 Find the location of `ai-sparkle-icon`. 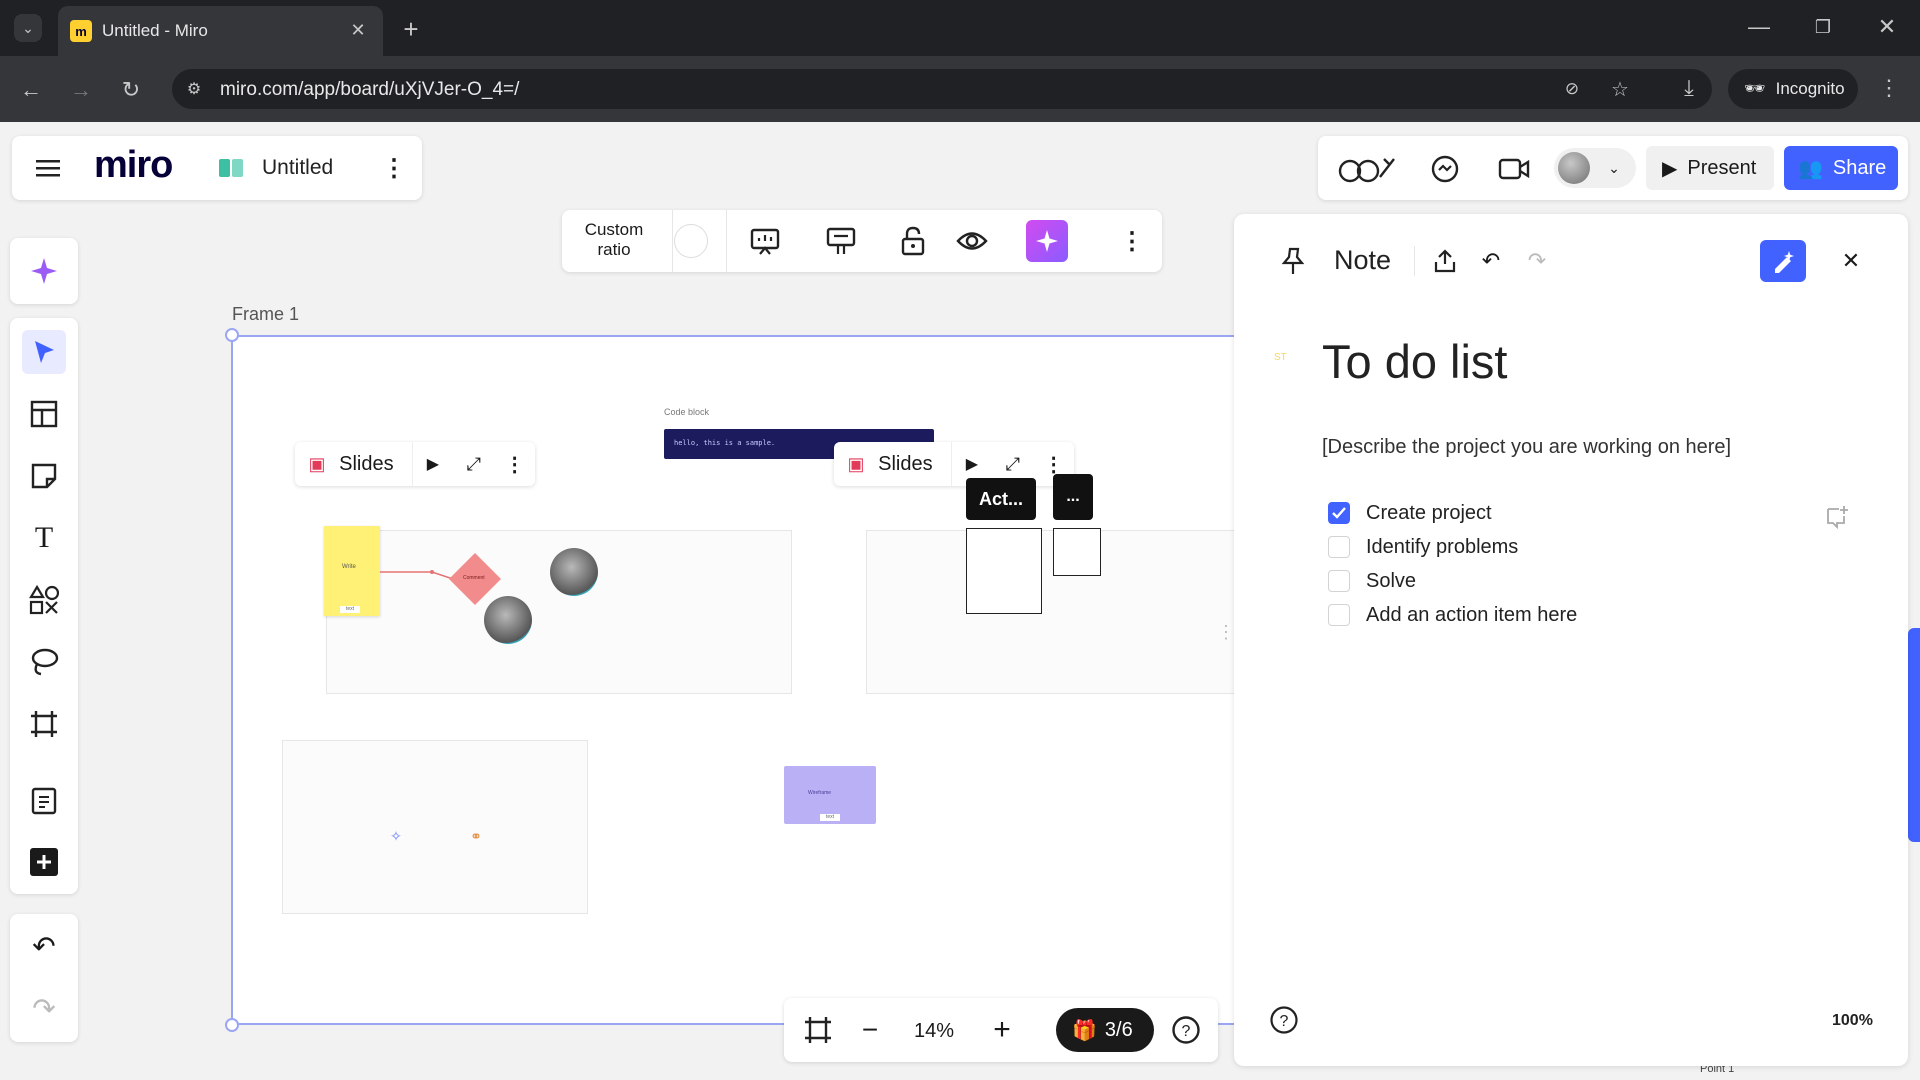

ai-sparkle-icon is located at coordinates (44, 271).